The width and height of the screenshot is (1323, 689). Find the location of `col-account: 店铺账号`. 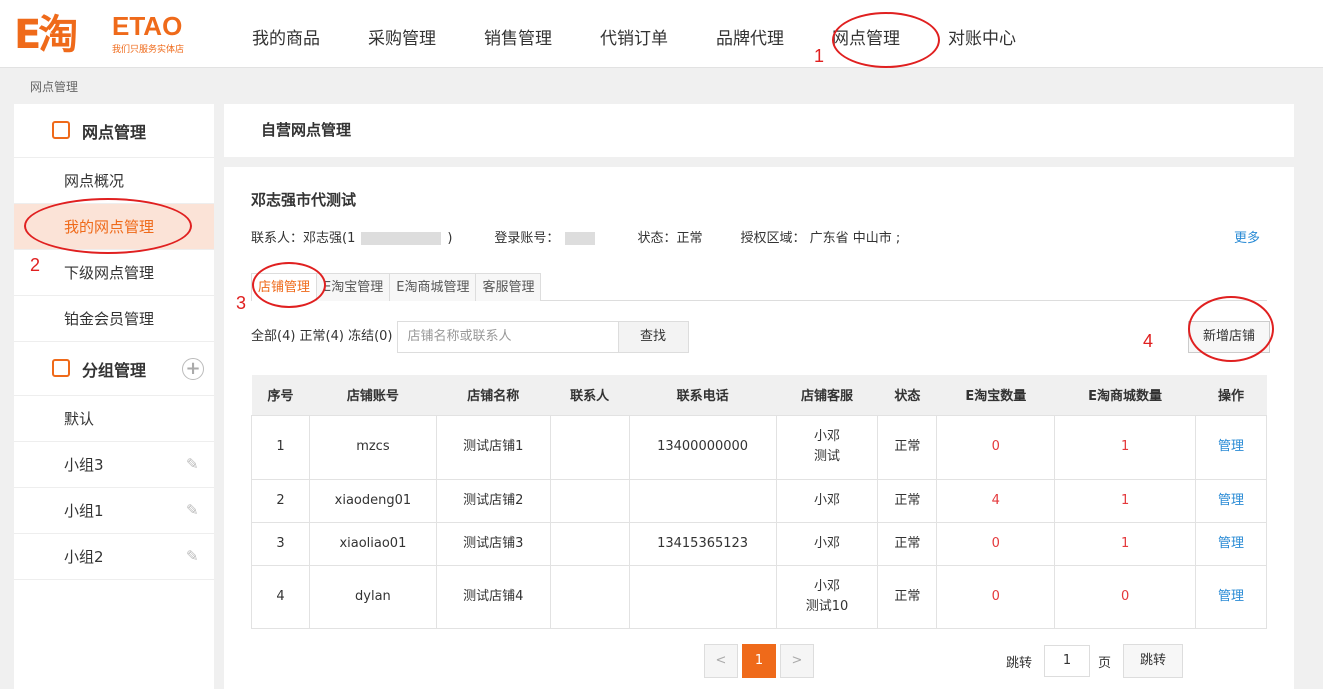

col-account: 店铺账号 is located at coordinates (373, 395).